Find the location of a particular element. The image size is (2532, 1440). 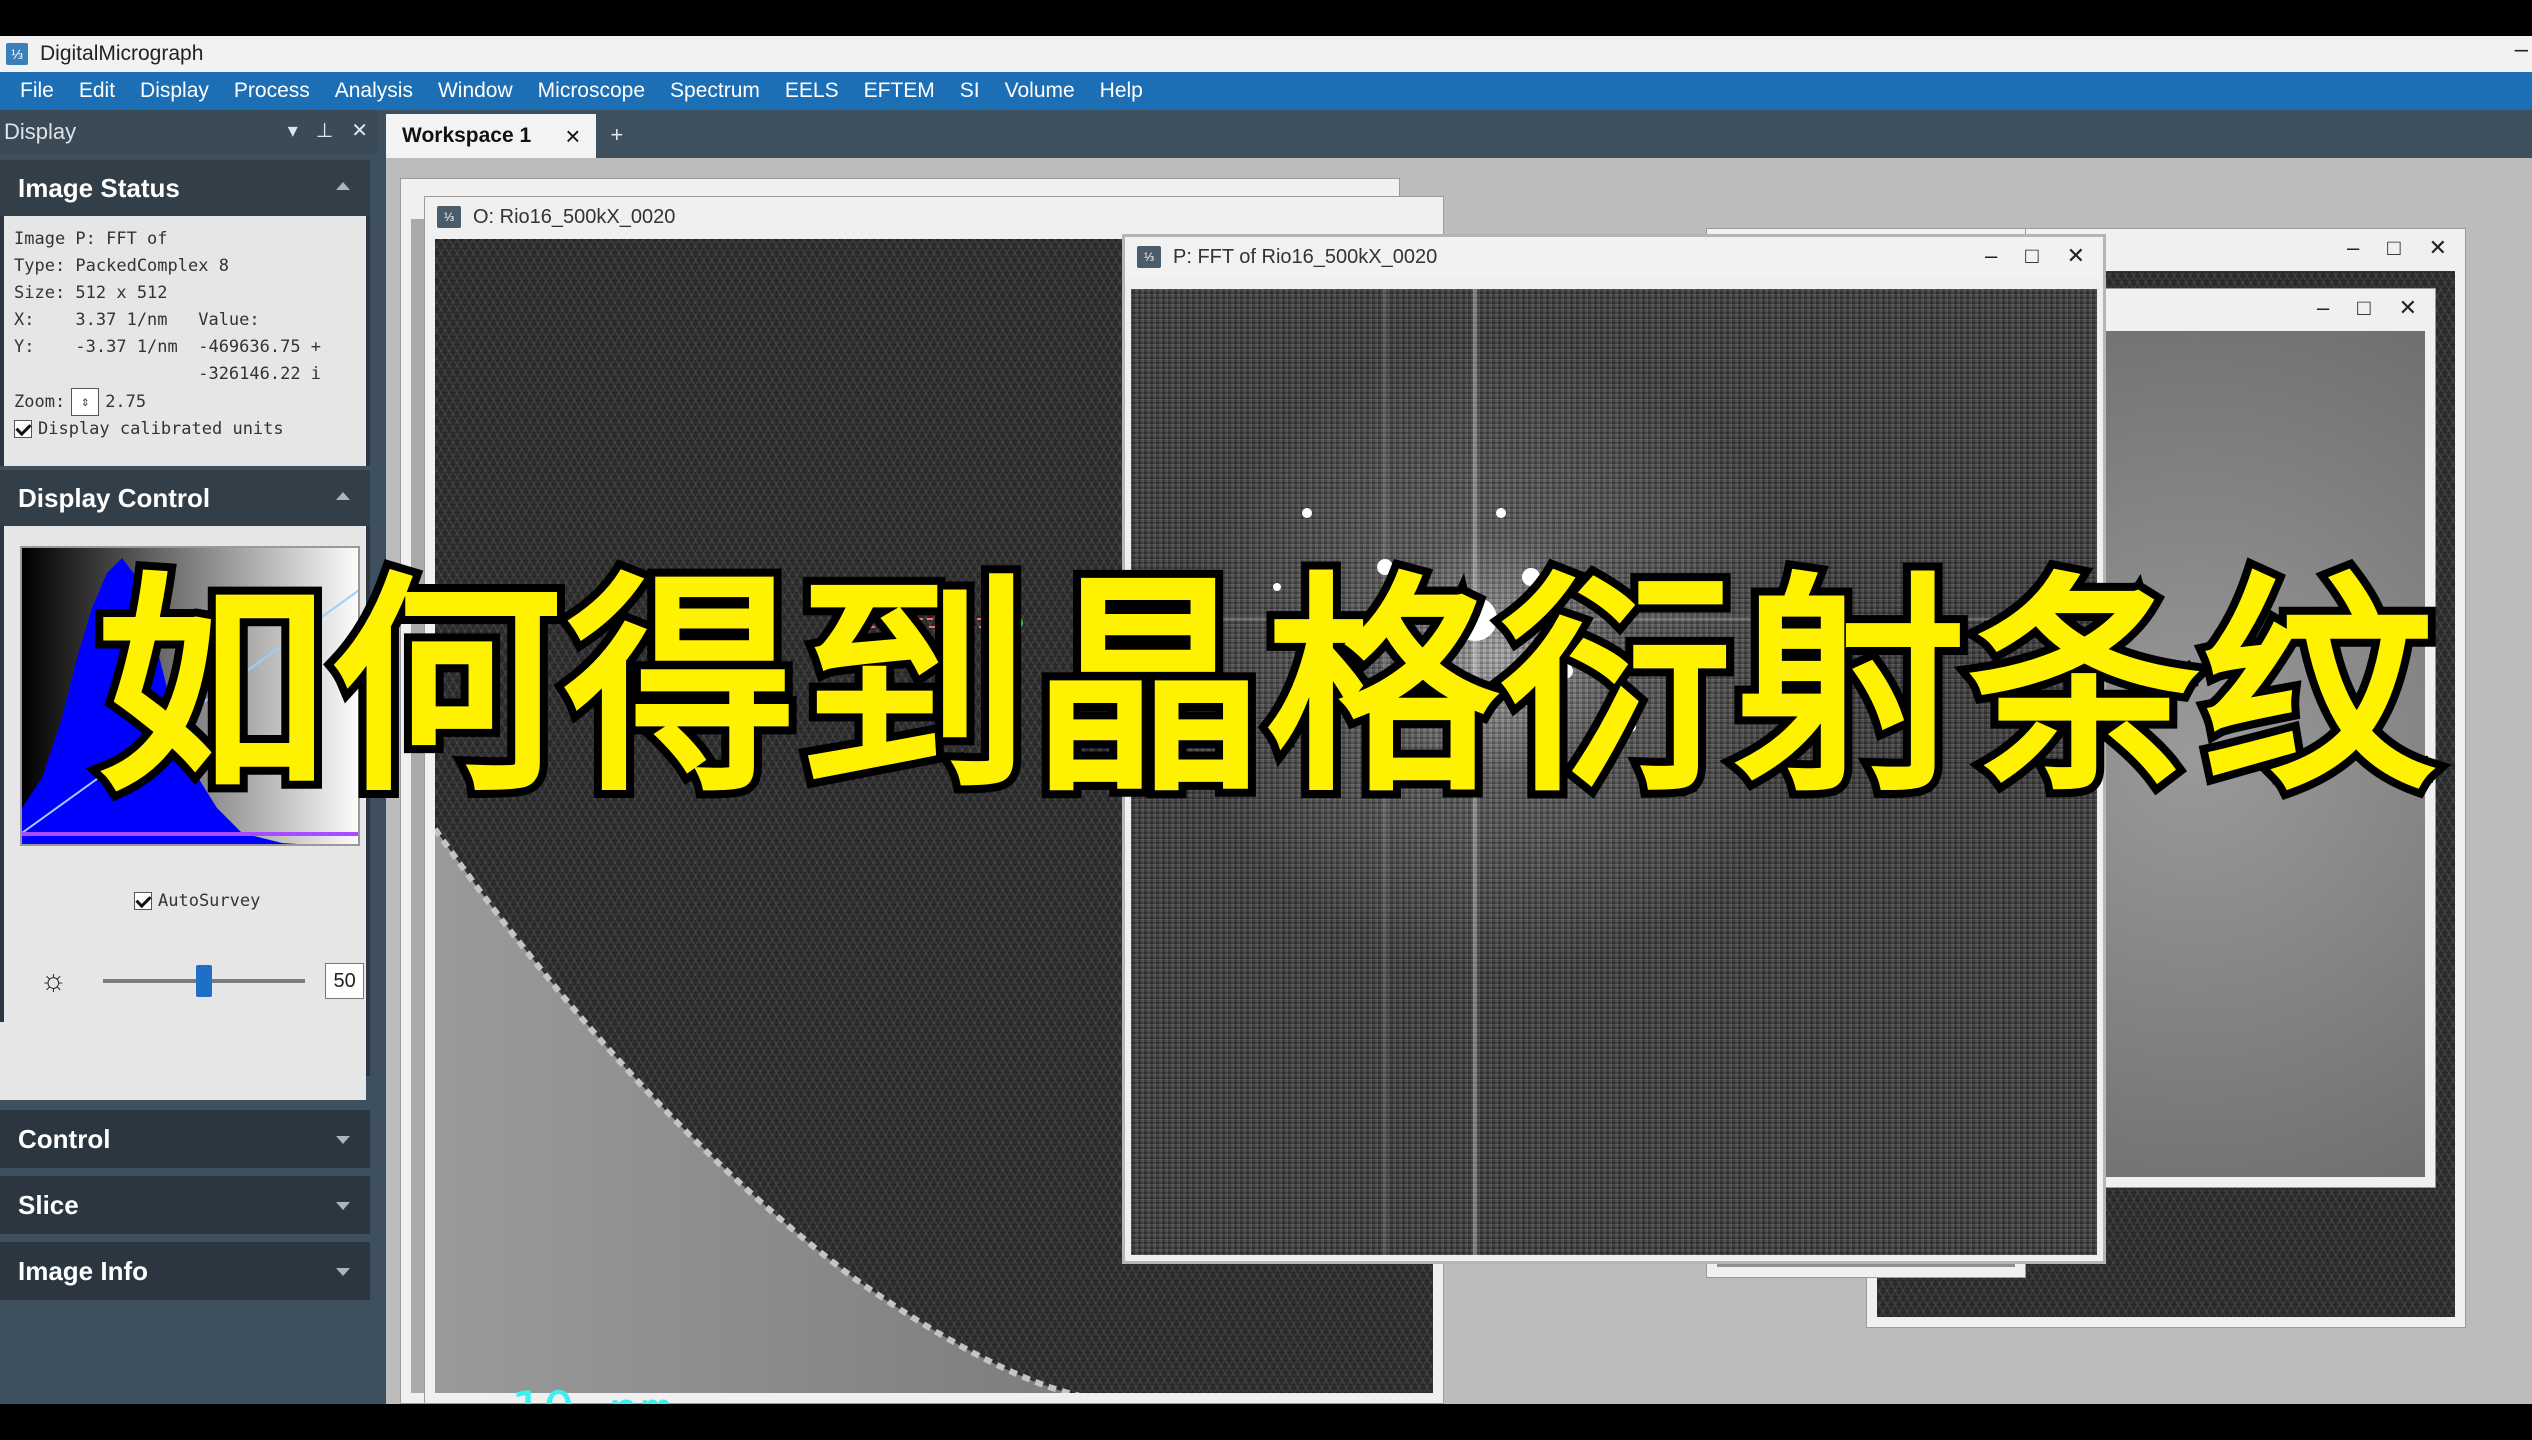

menu-edit: Edit is located at coordinates (97, 91).